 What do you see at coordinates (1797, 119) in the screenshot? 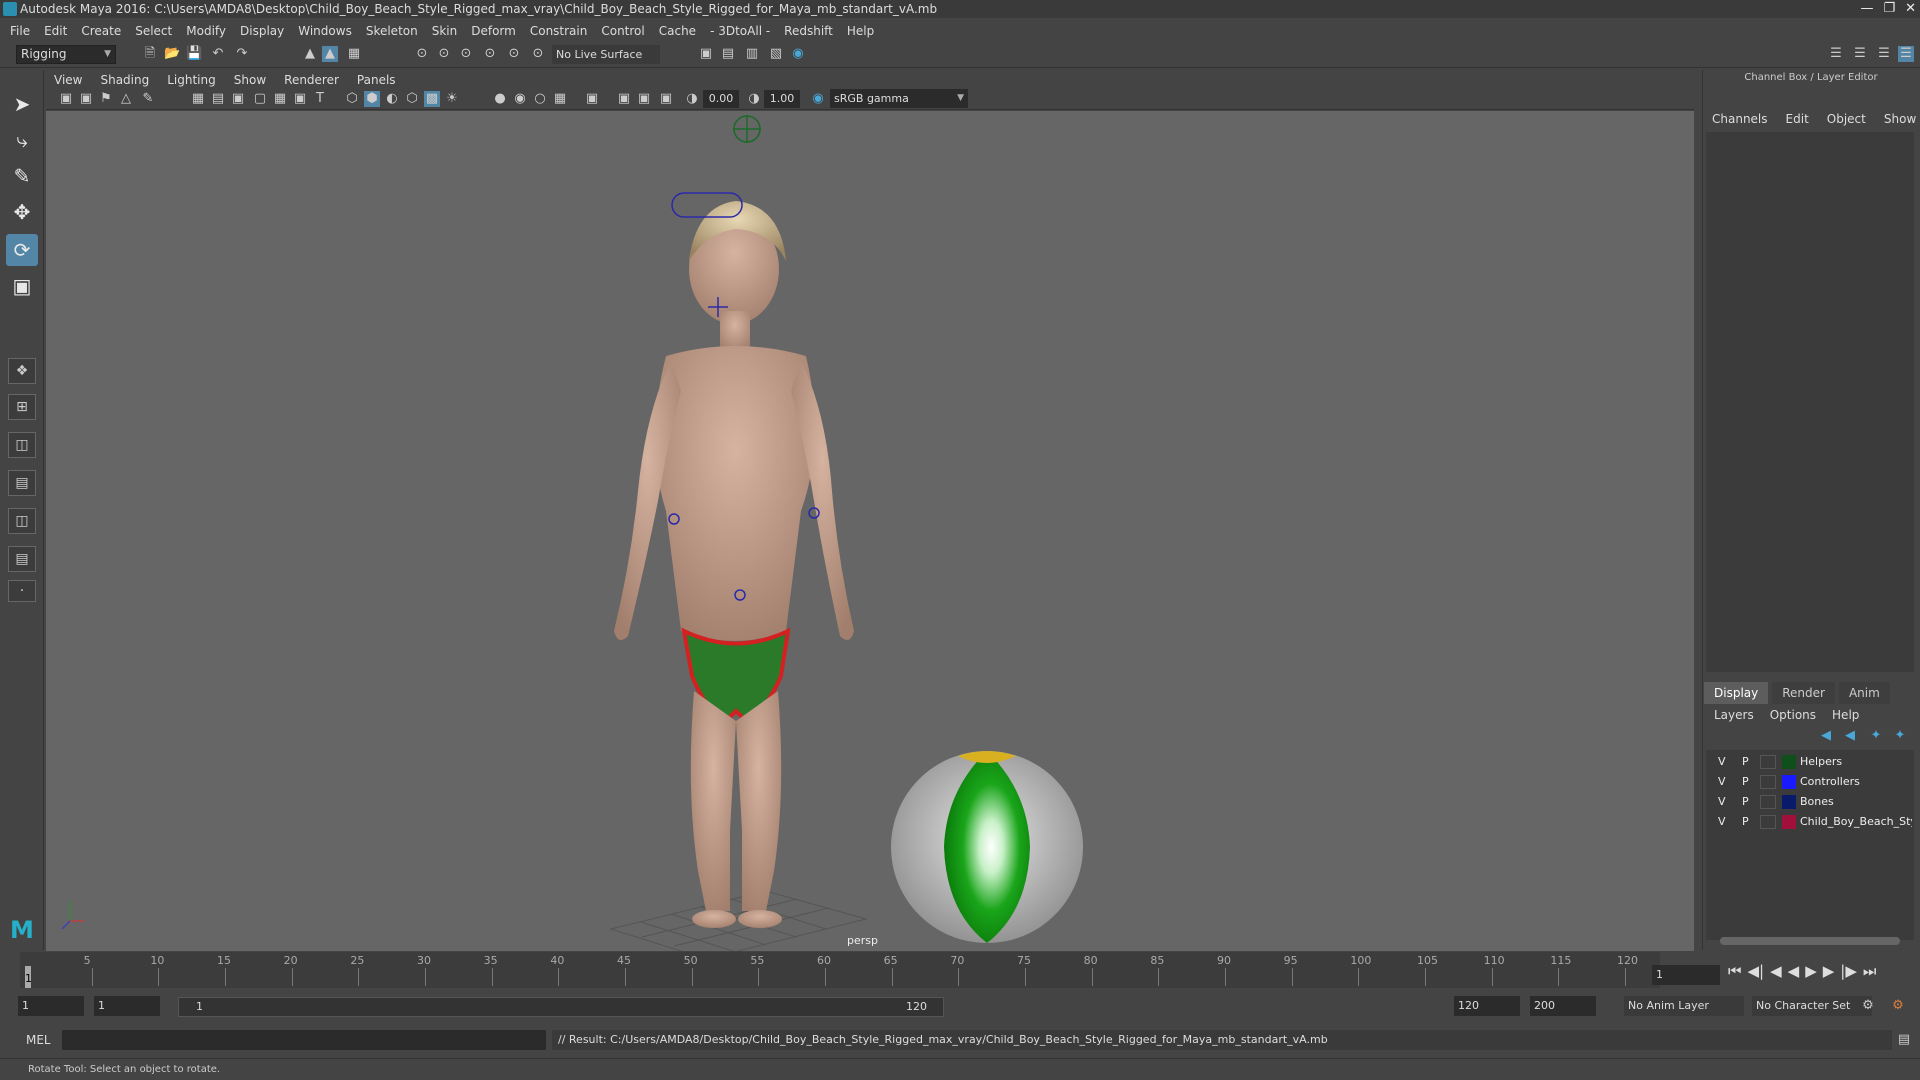
I see `cb-menu-edit: Edit` at bounding box center [1797, 119].